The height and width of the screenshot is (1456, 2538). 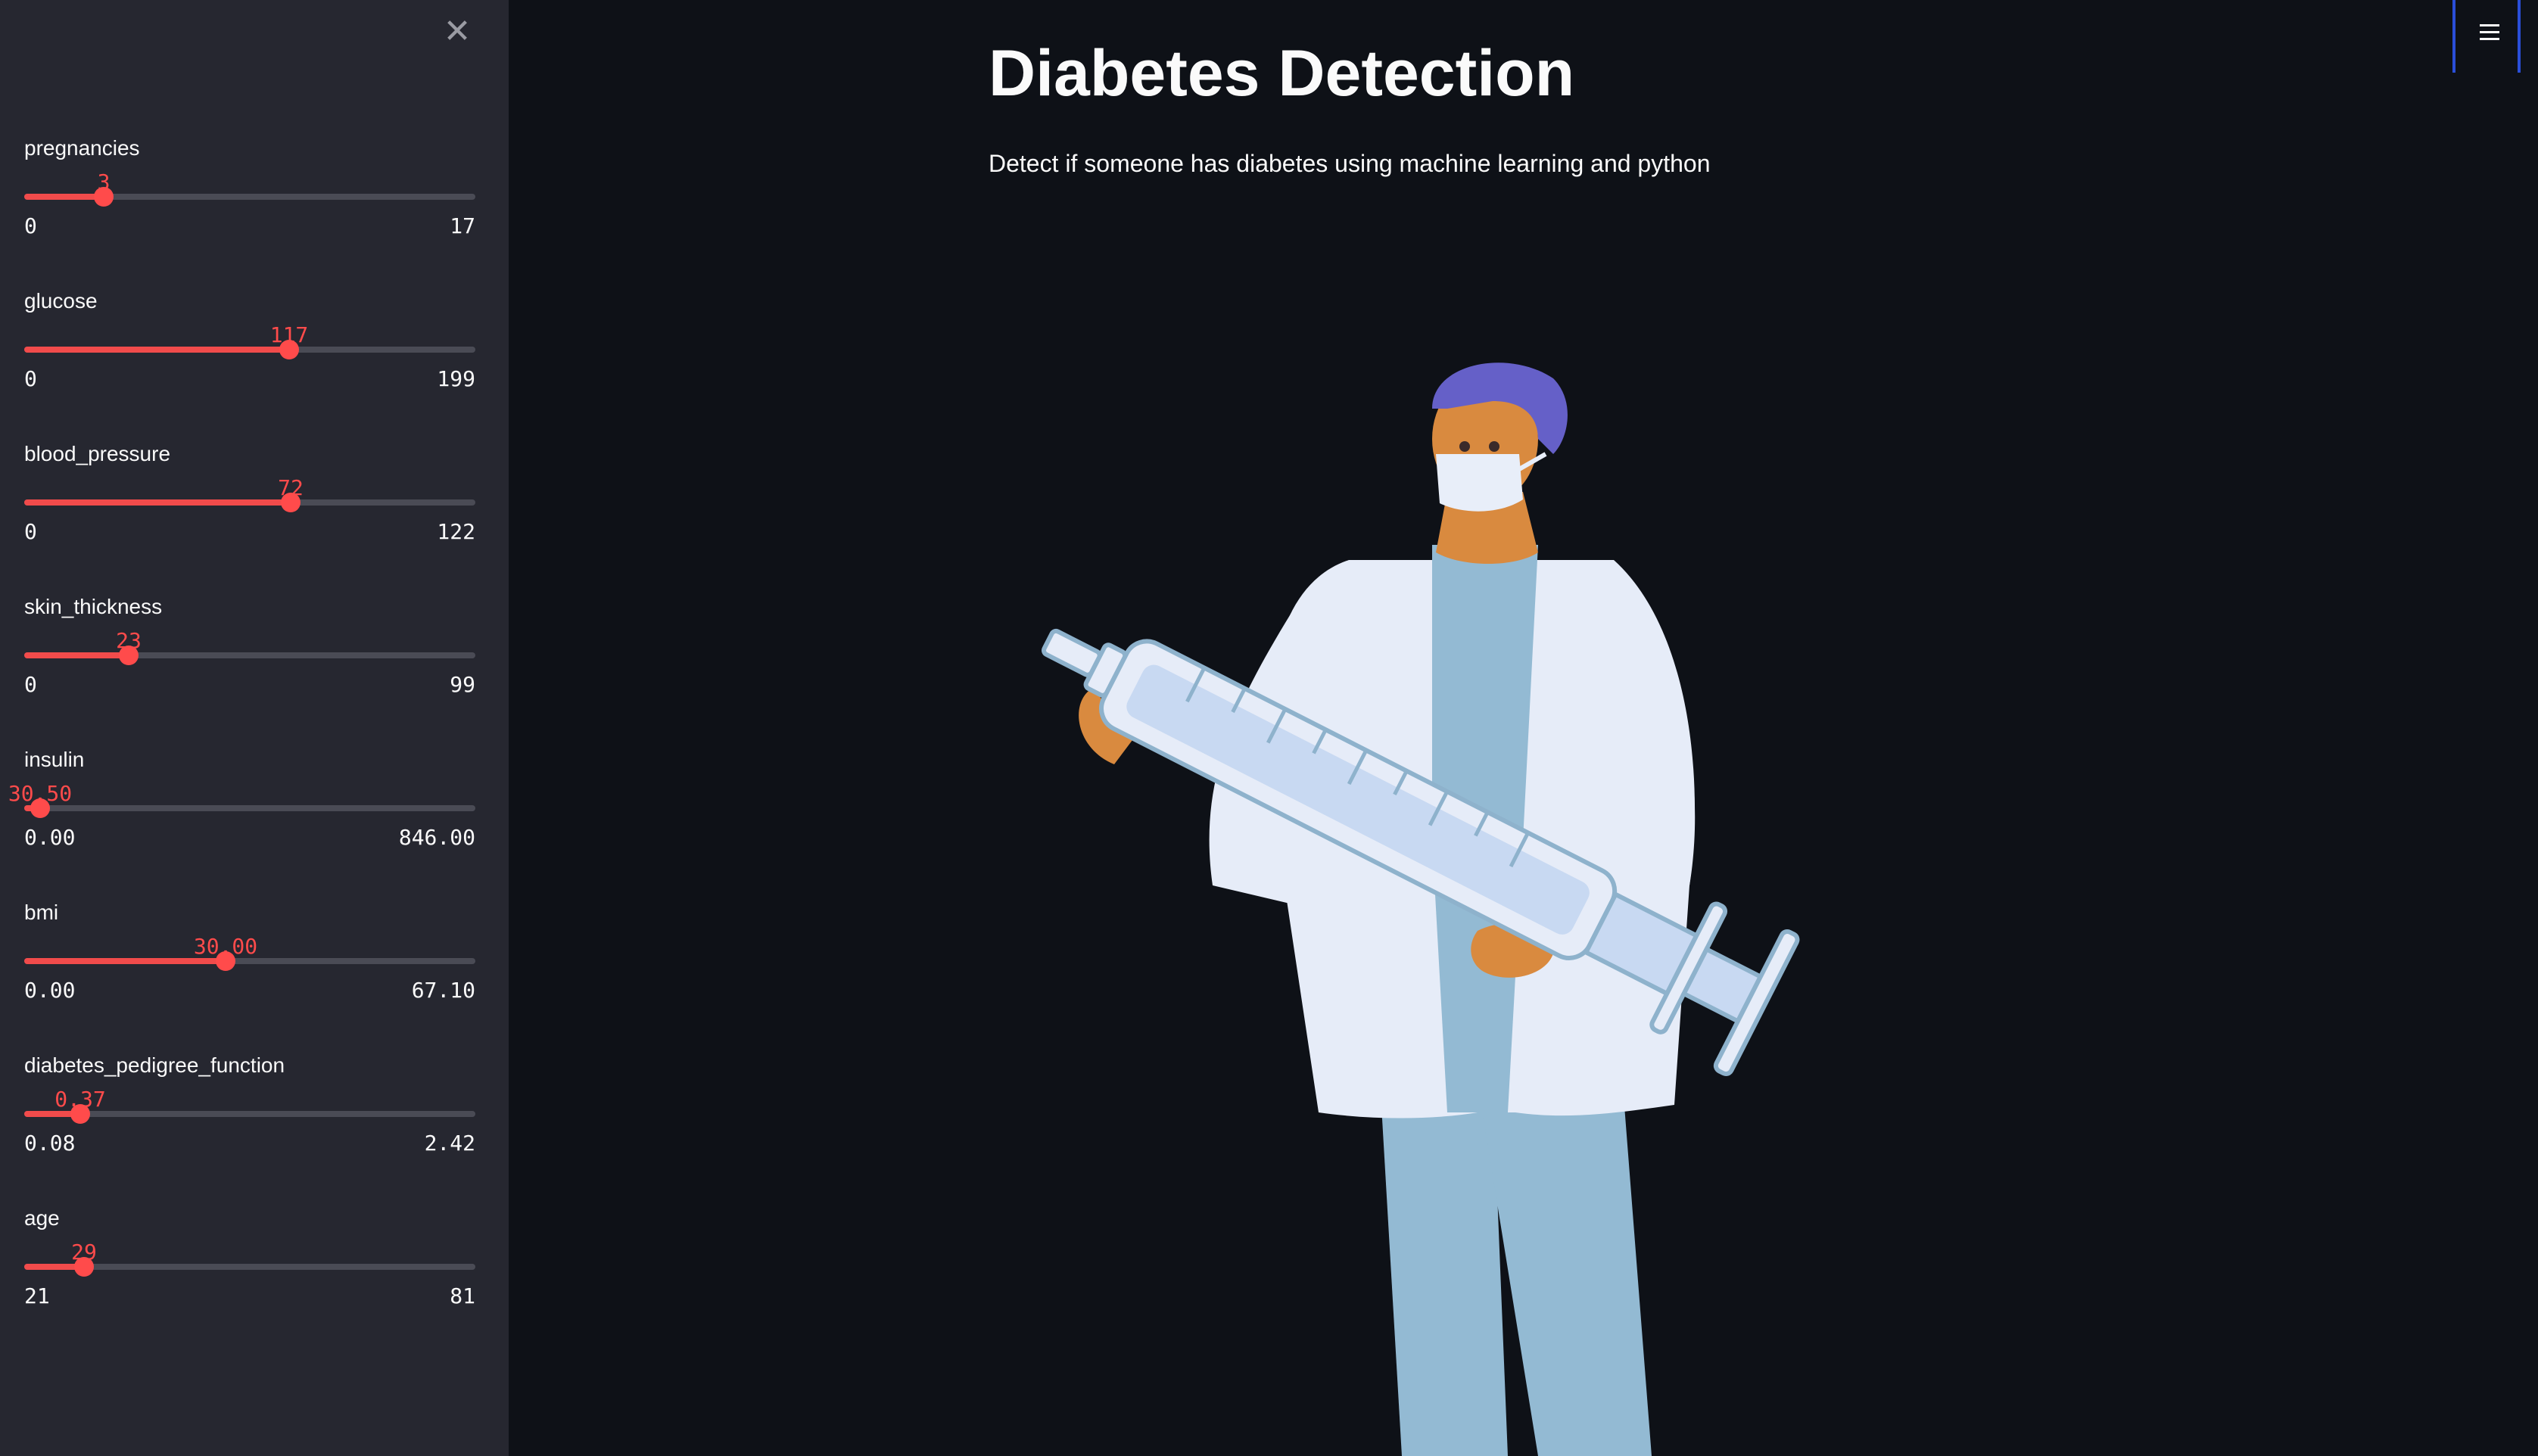 I want to click on slider-max-value: 17, so click(x=463, y=225).